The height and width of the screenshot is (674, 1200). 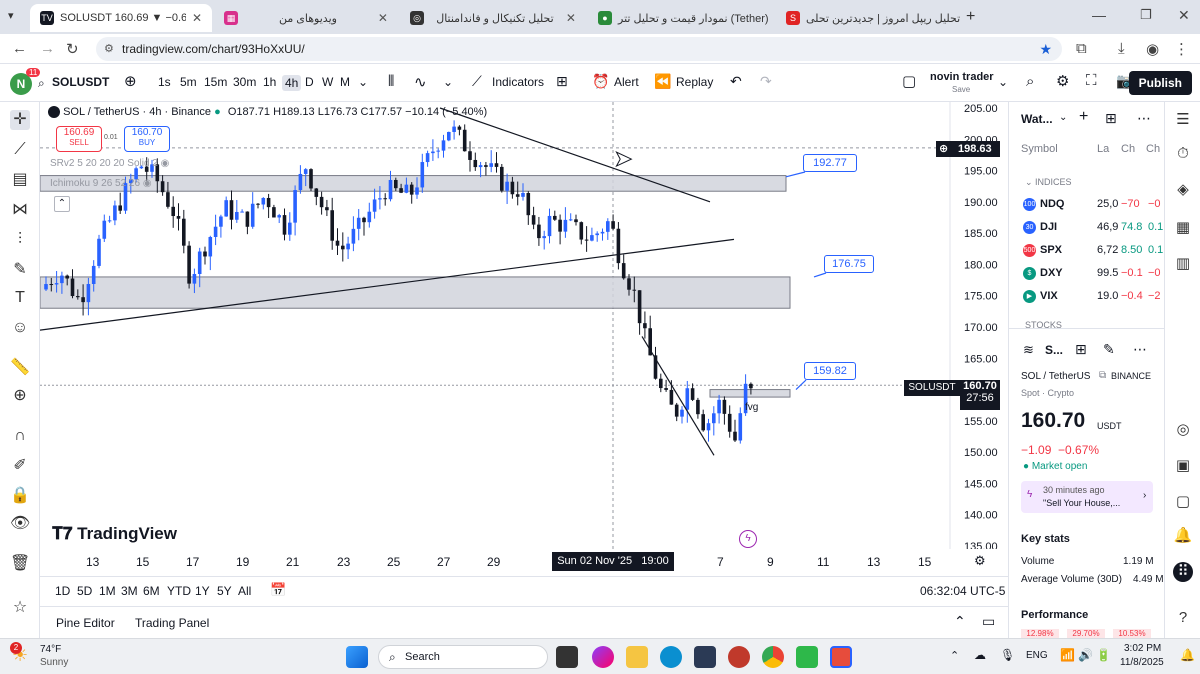 I want to click on interval-4h: 4h, so click(x=292, y=83).